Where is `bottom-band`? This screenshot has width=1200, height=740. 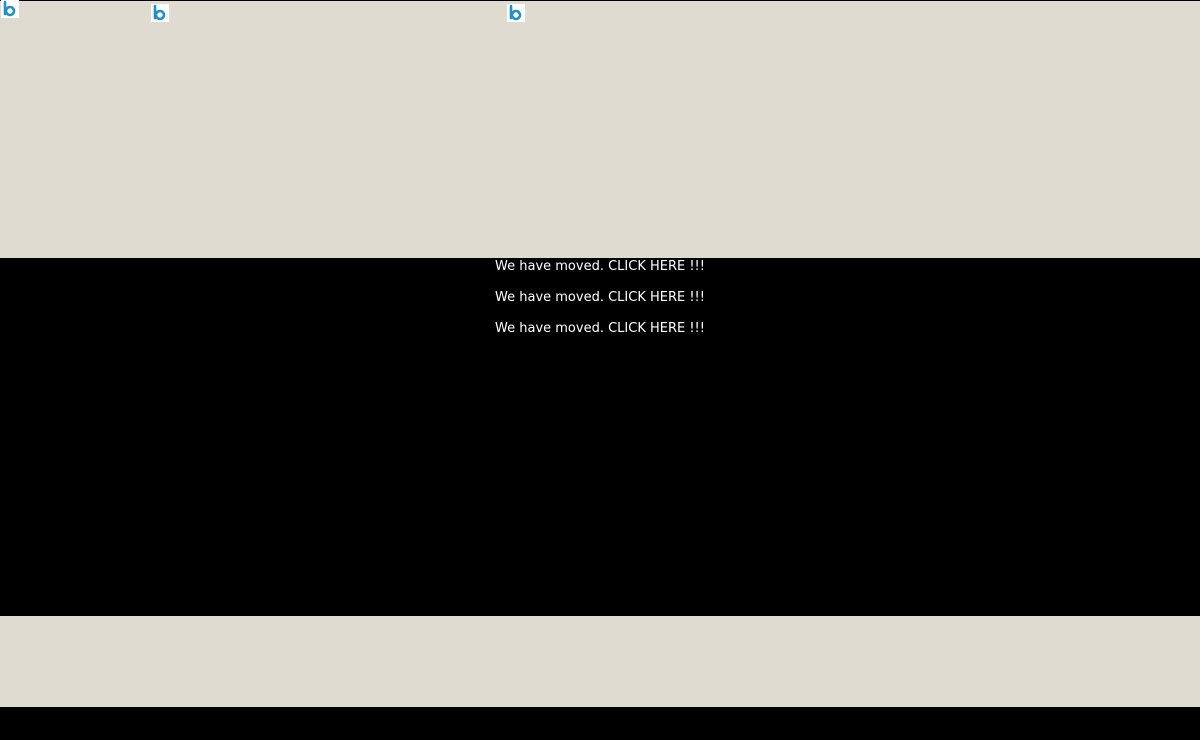
bottom-band is located at coordinates (600, 661).